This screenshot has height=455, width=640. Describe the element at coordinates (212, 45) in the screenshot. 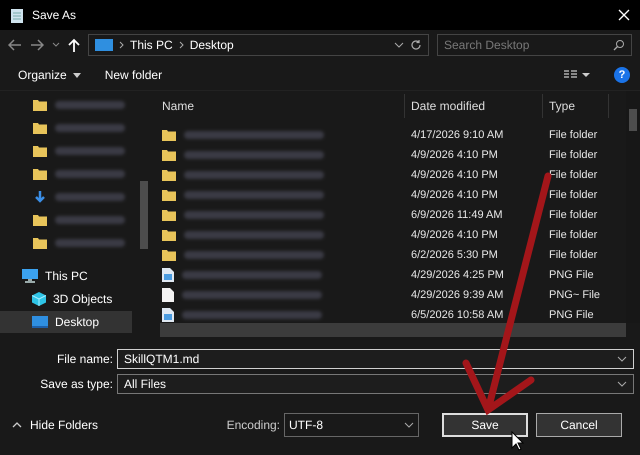

I see `breadcrumb: Desktop` at that location.